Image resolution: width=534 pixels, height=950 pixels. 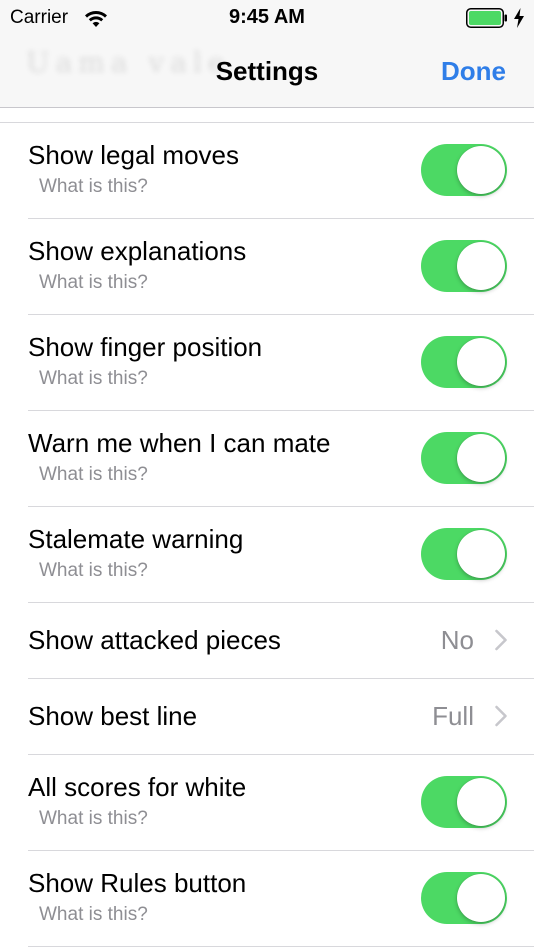 What do you see at coordinates (473, 71) in the screenshot?
I see `done-button: Done` at bounding box center [473, 71].